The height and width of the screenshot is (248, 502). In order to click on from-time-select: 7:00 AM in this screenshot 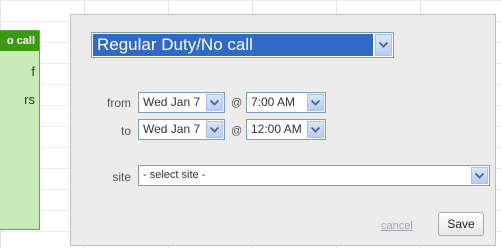, I will do `click(286, 102)`.